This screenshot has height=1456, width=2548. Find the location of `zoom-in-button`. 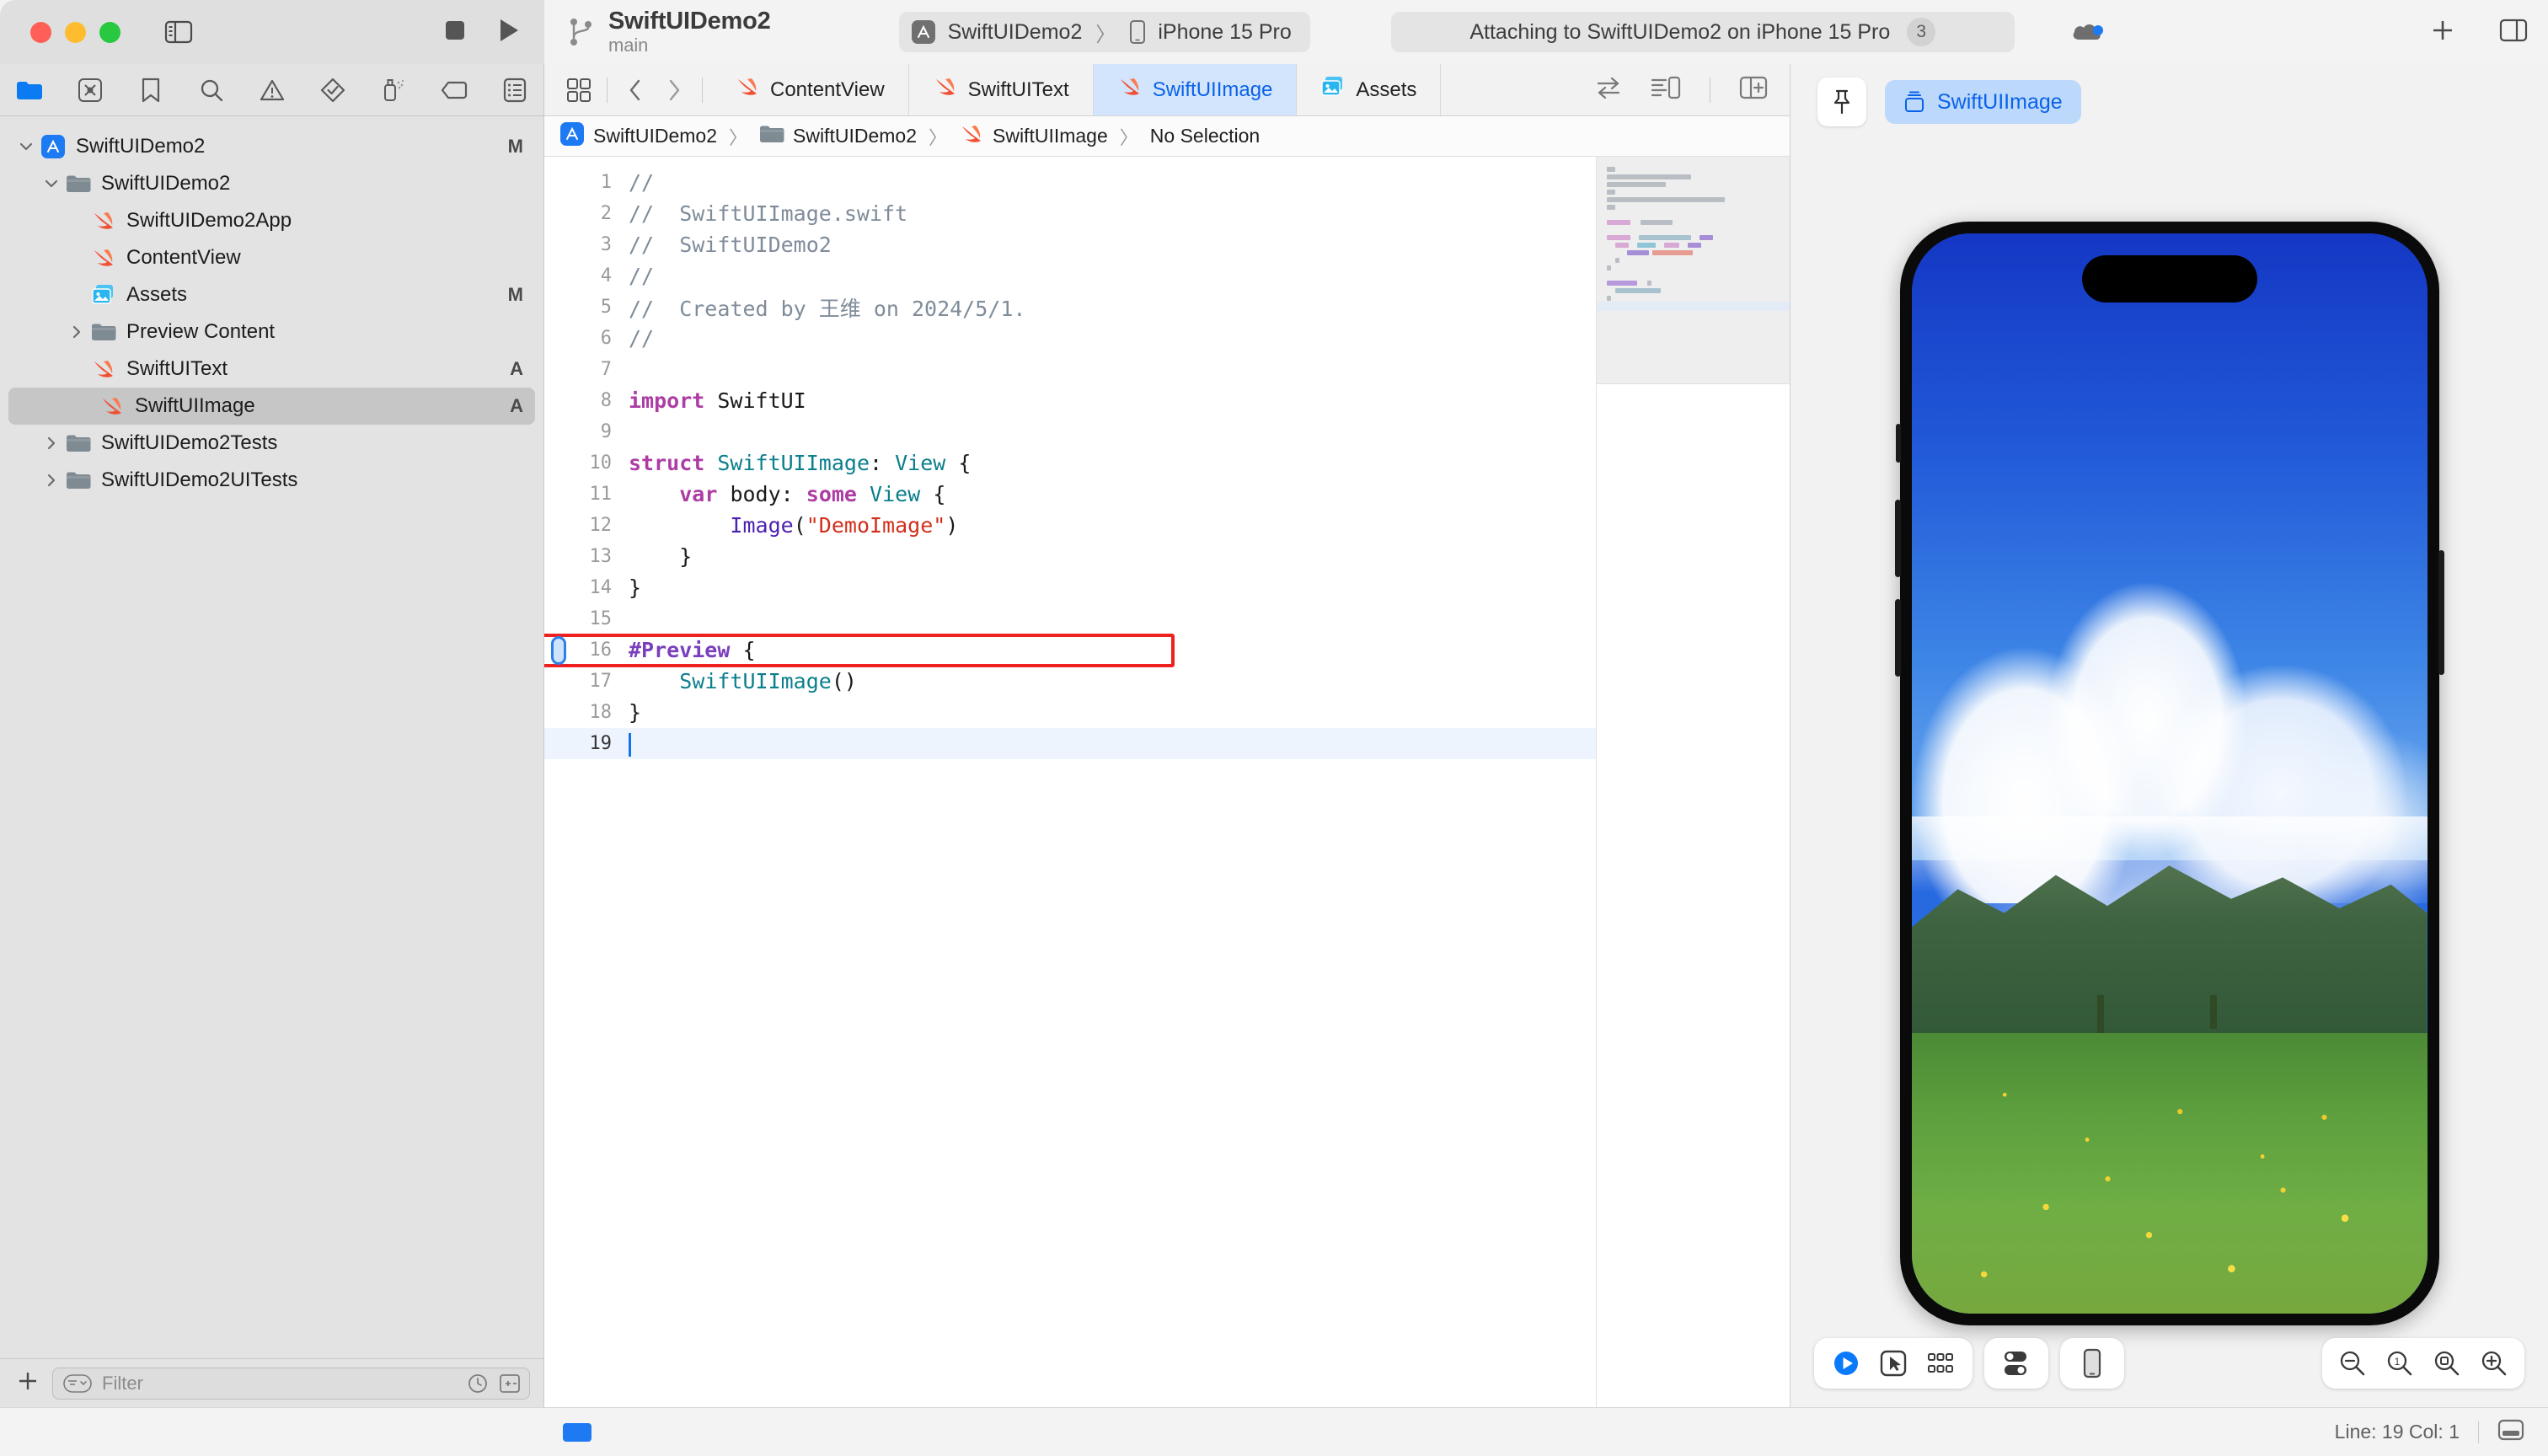

zoom-in-button is located at coordinates (2494, 1363).